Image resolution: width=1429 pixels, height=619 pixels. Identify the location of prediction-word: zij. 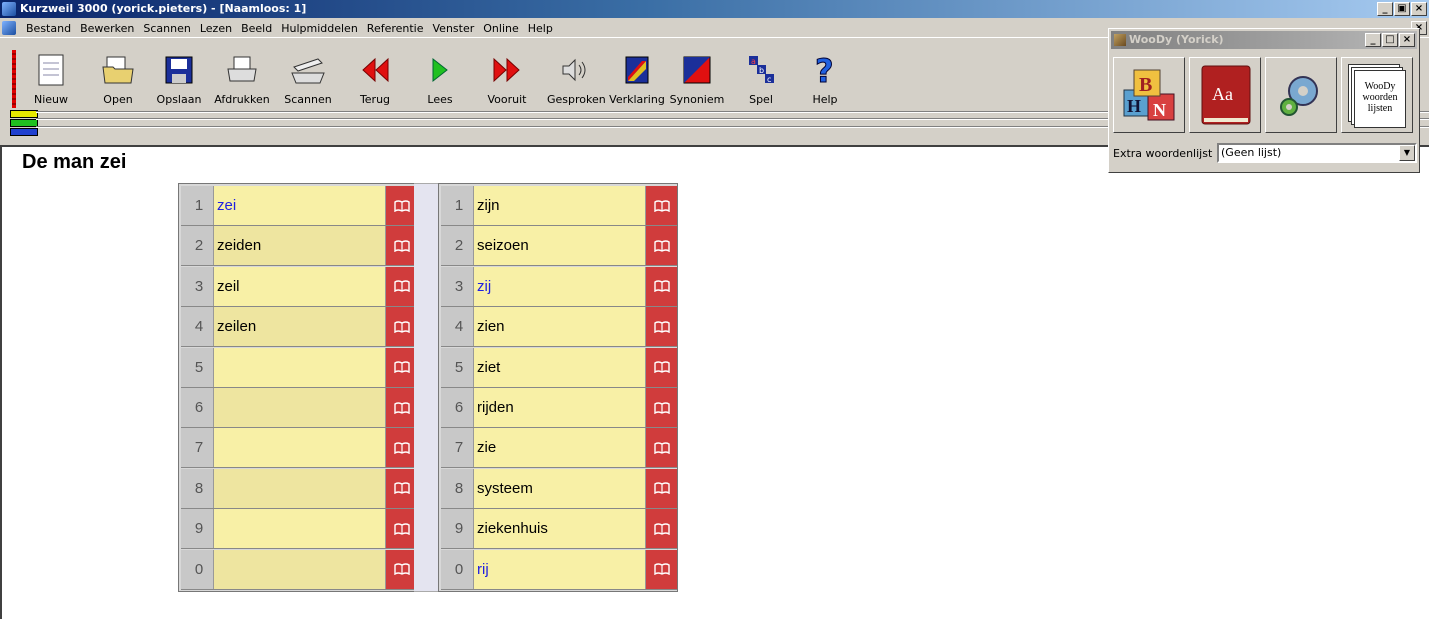
(560, 286).